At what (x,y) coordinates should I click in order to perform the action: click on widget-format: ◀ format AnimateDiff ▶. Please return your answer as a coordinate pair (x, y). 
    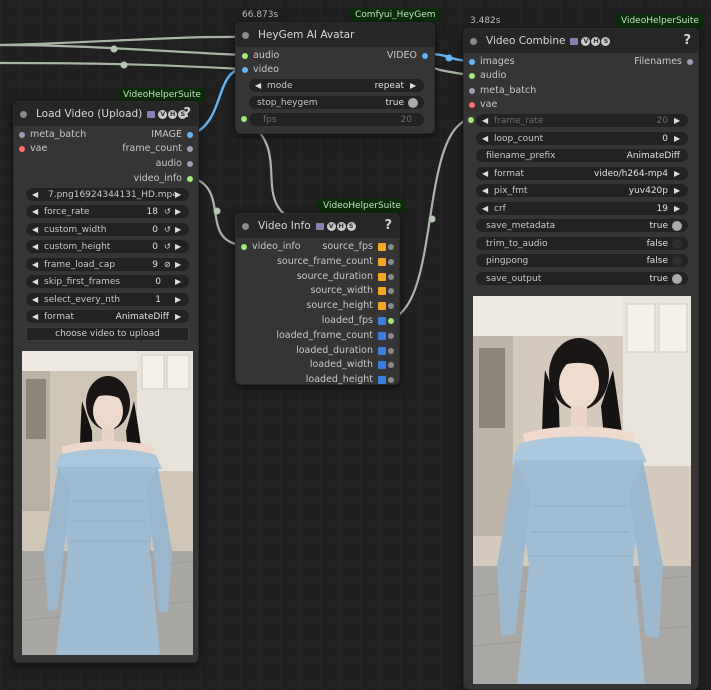
    Looking at the image, I should click on (107, 316).